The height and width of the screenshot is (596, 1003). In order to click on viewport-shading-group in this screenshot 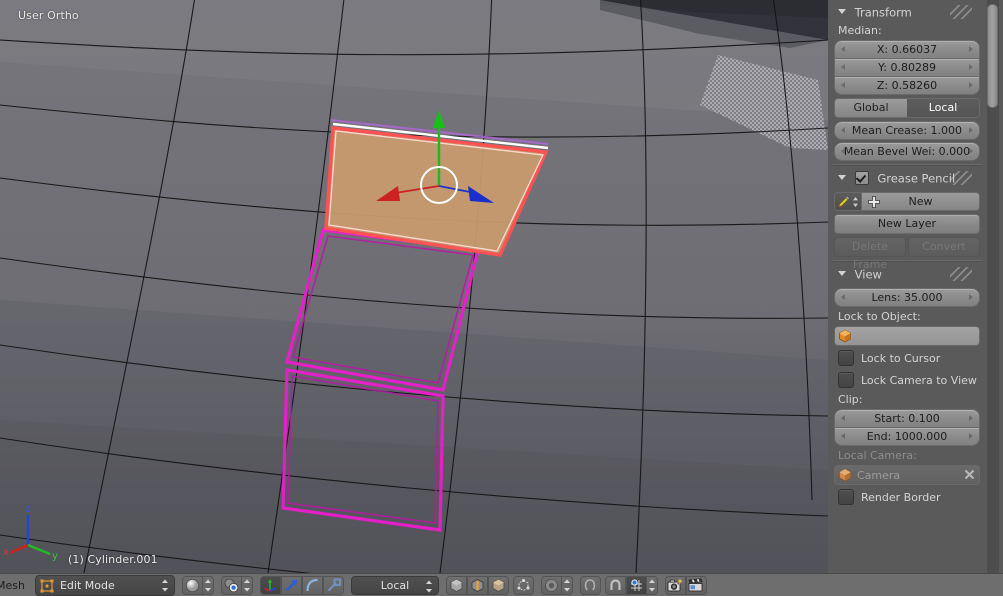, I will do `click(197, 585)`.